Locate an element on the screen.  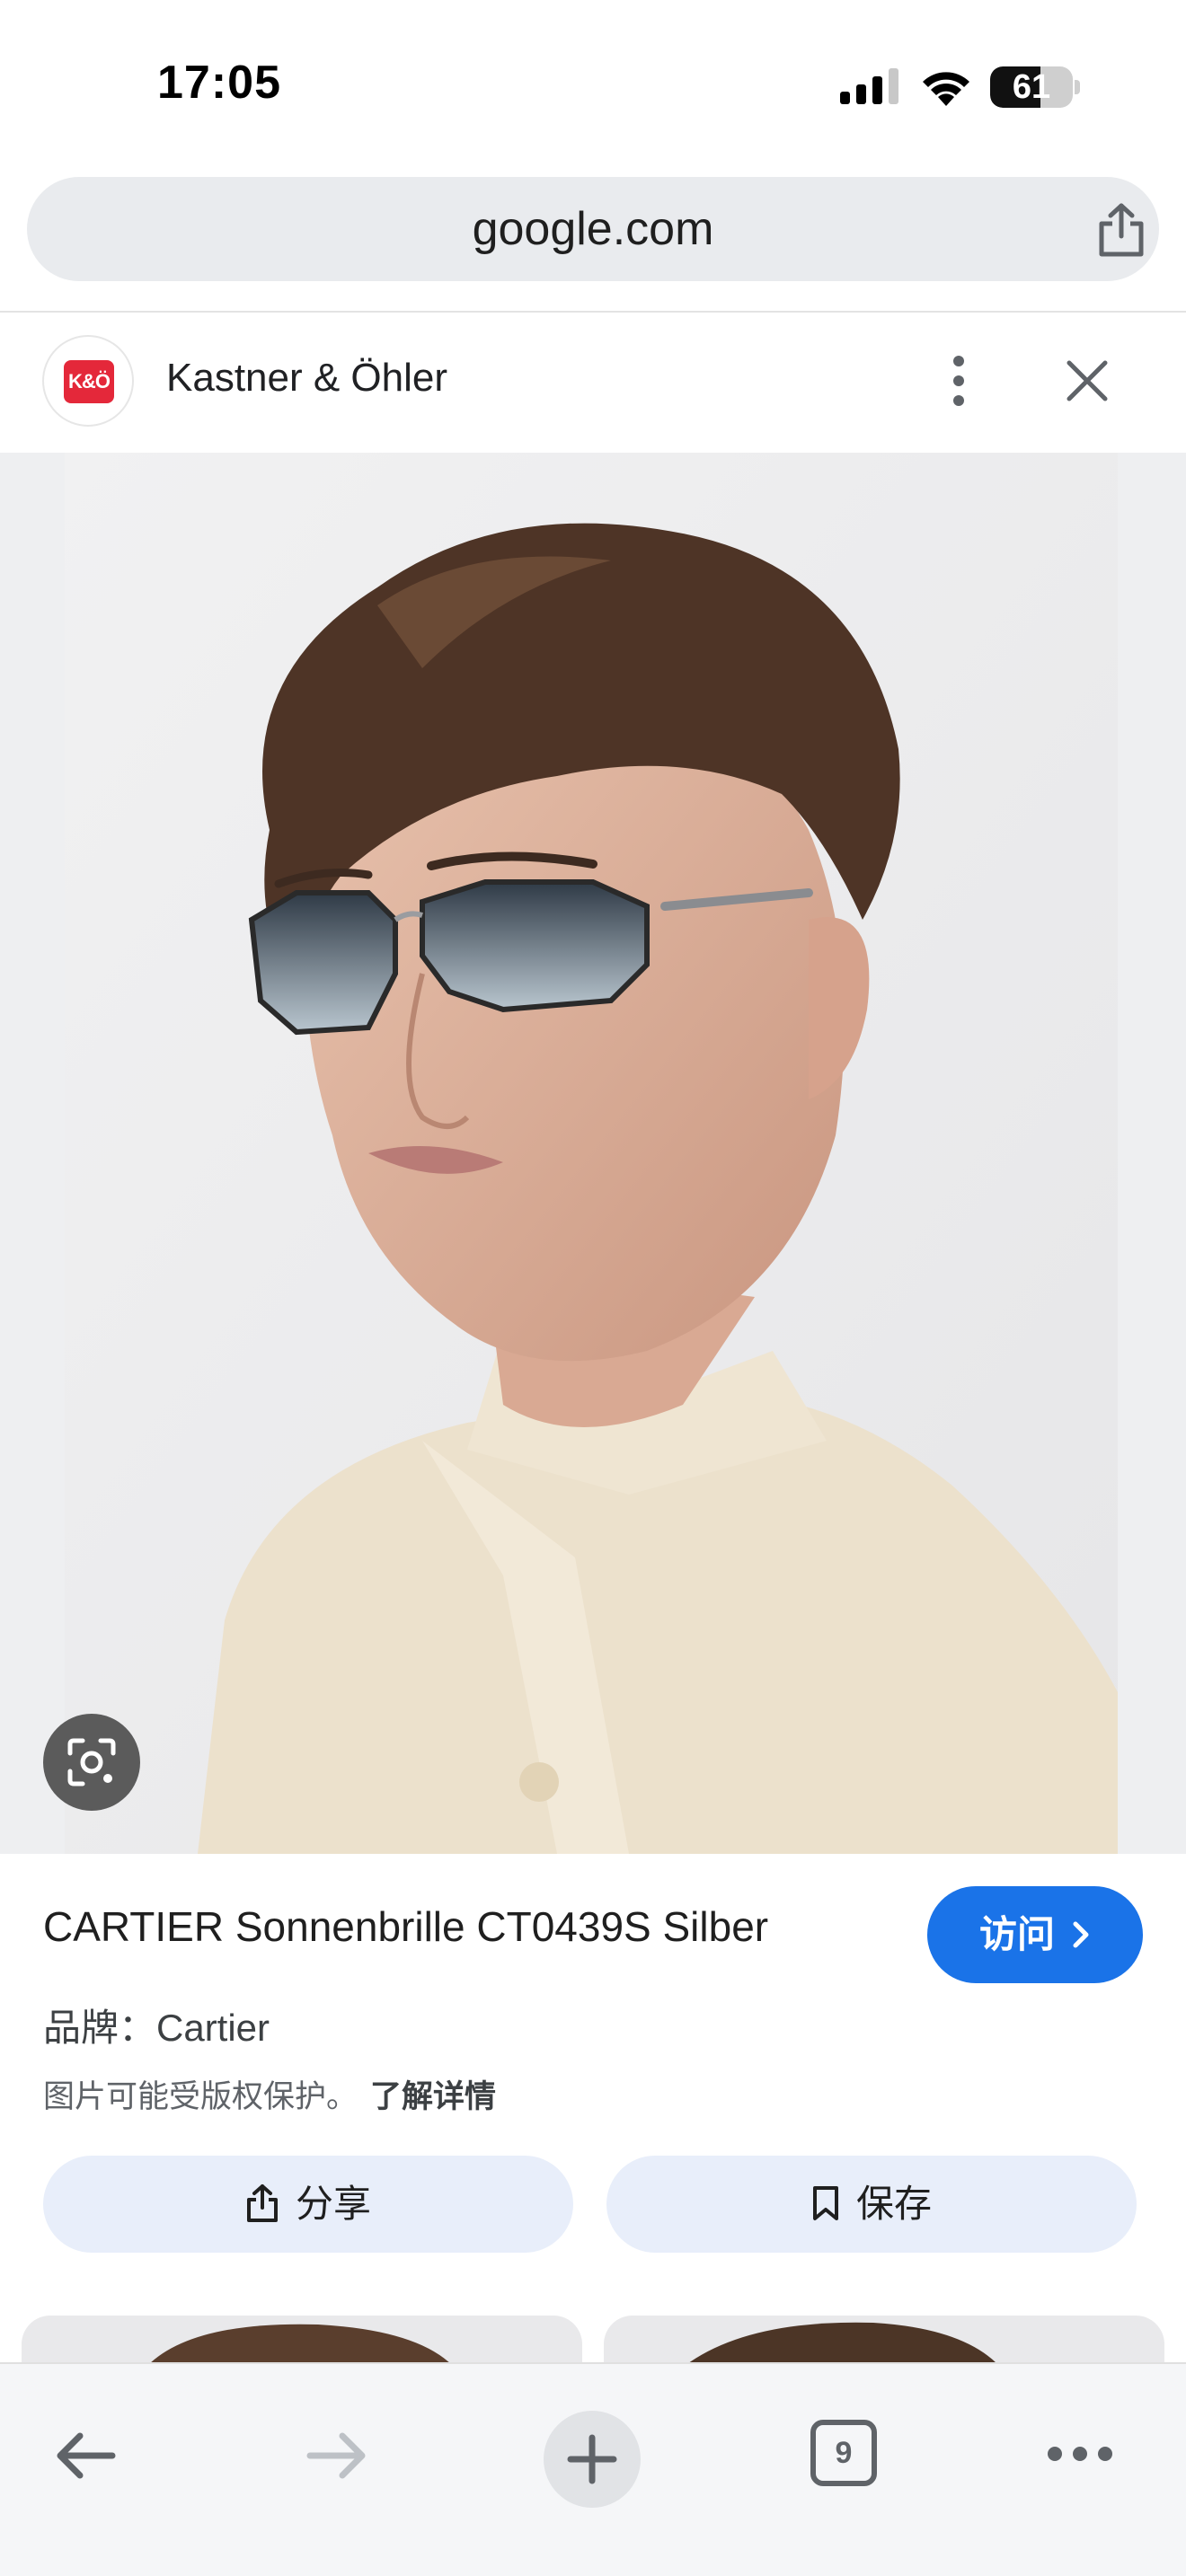
more-horiz-icon is located at coordinates (1080, 2454).